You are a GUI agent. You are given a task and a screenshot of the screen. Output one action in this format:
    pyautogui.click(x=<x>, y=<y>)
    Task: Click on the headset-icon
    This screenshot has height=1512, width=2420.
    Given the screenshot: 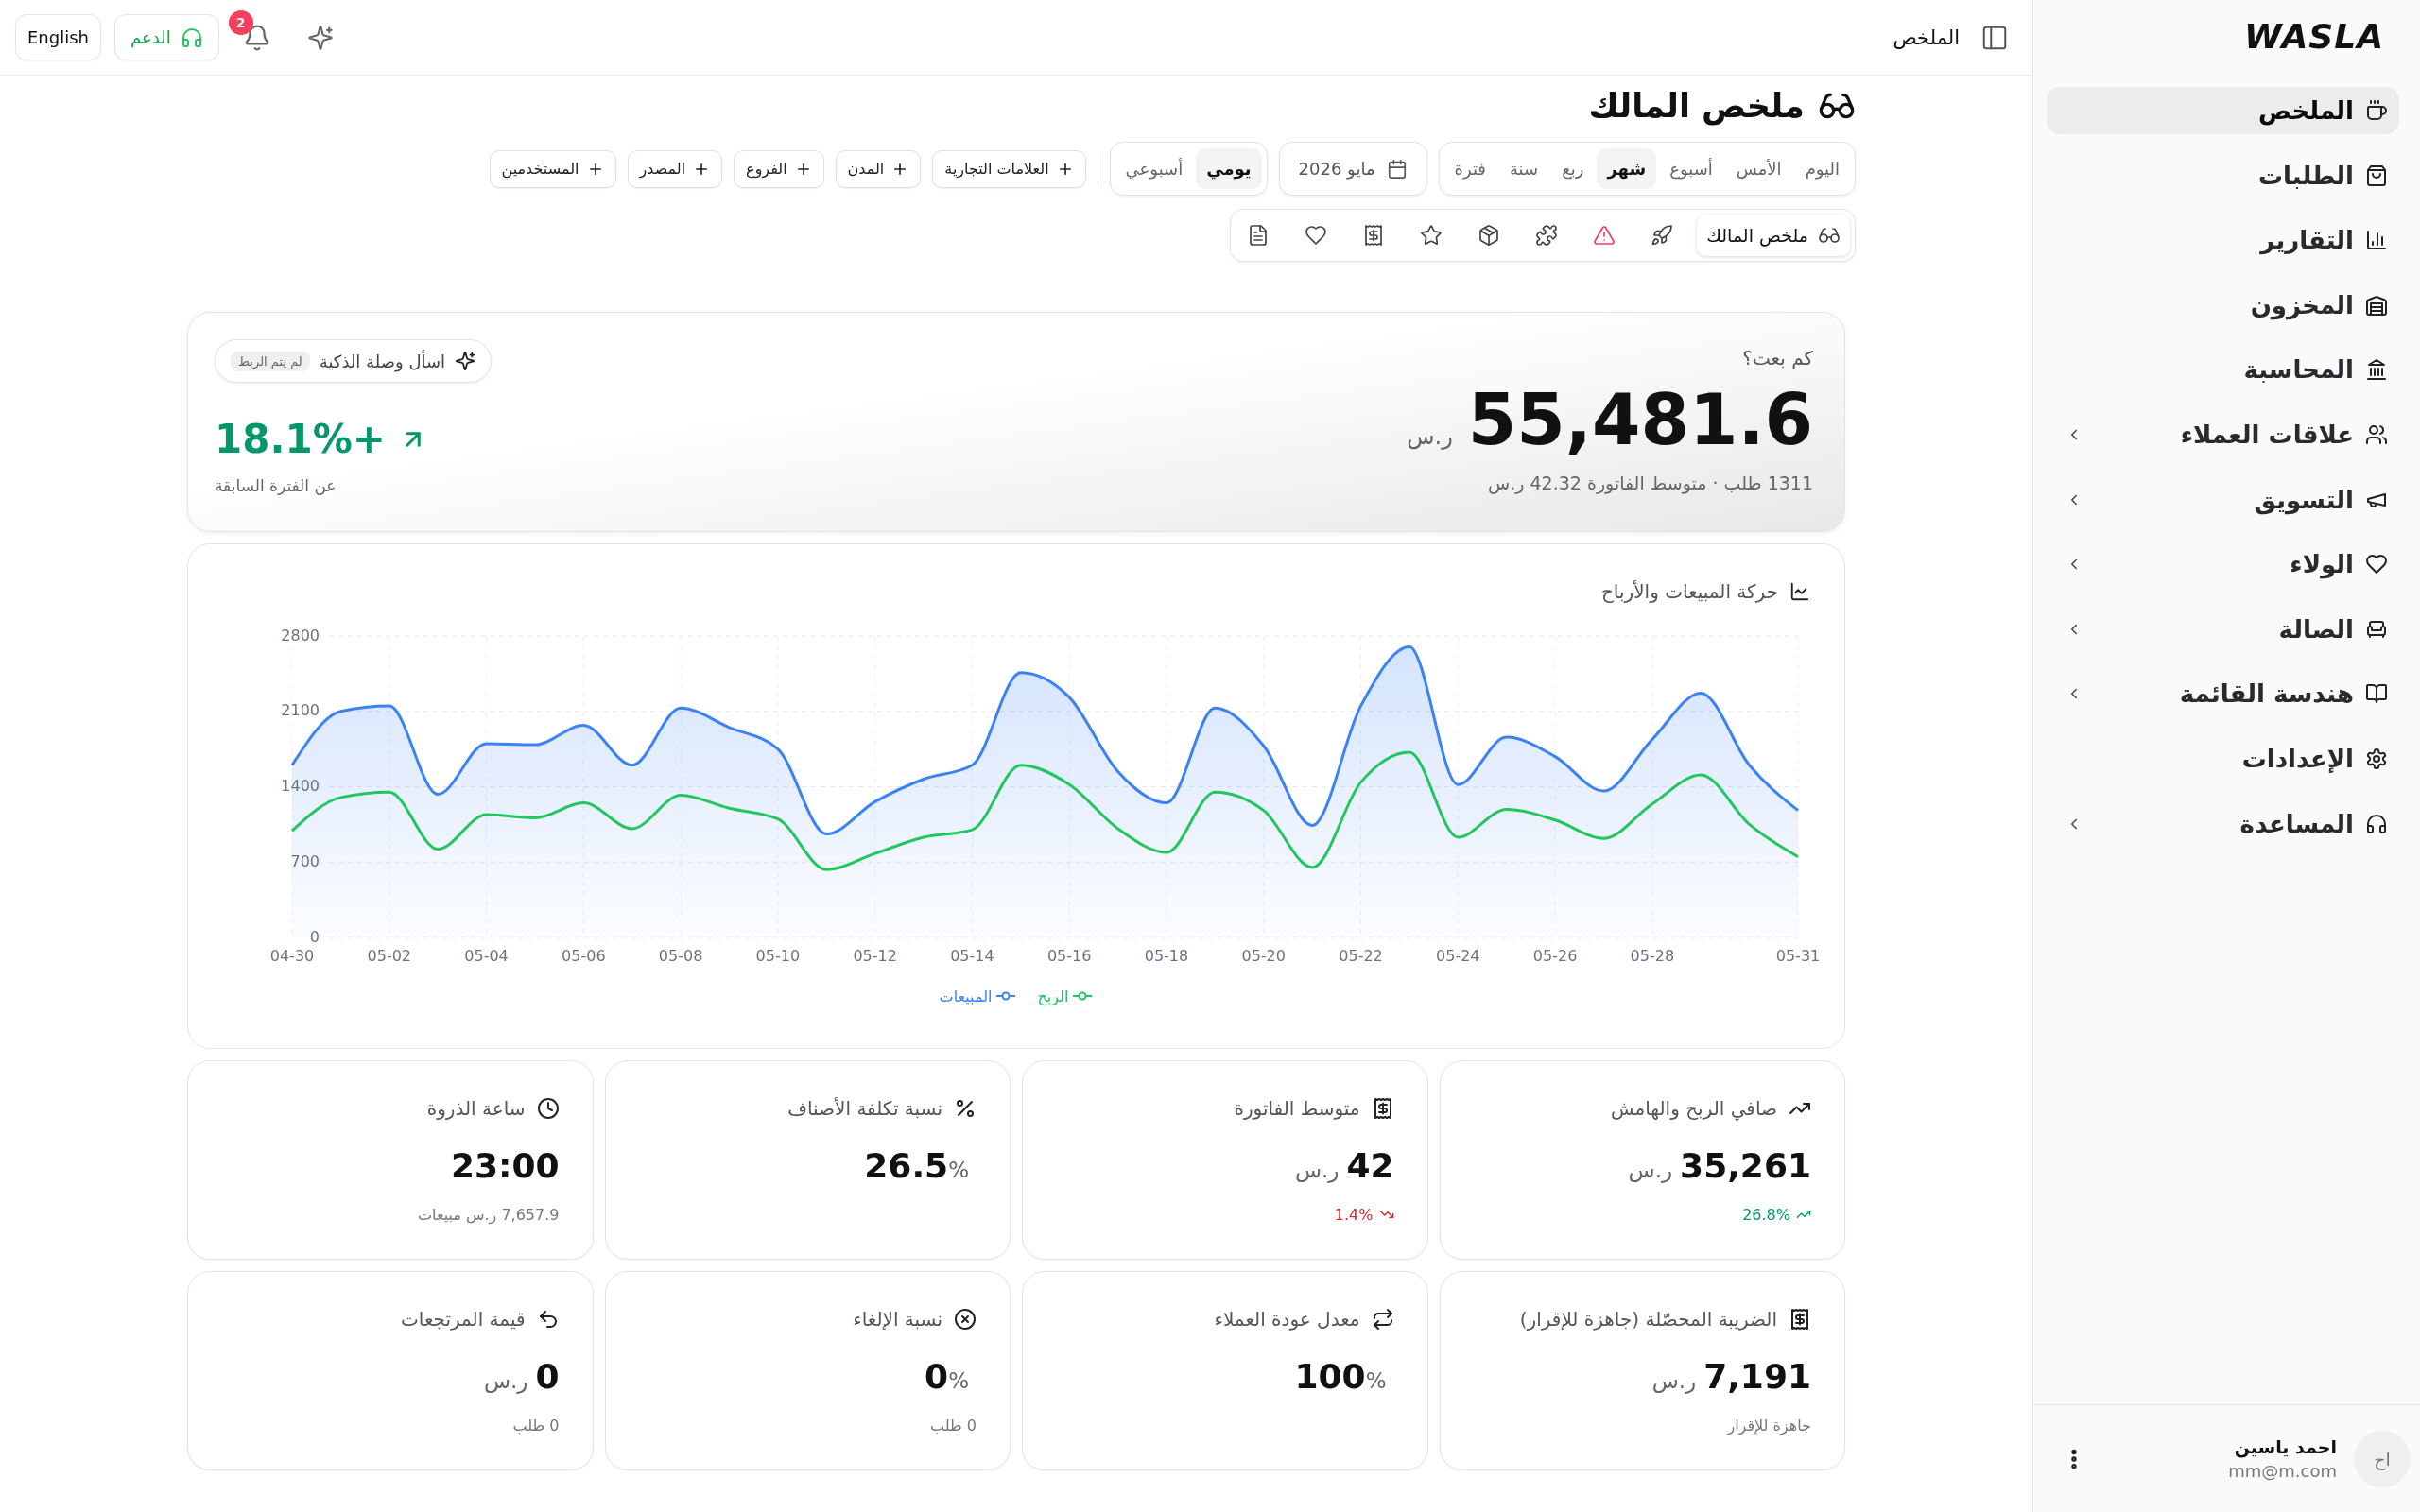 What is the action you would take?
    pyautogui.click(x=2376, y=823)
    